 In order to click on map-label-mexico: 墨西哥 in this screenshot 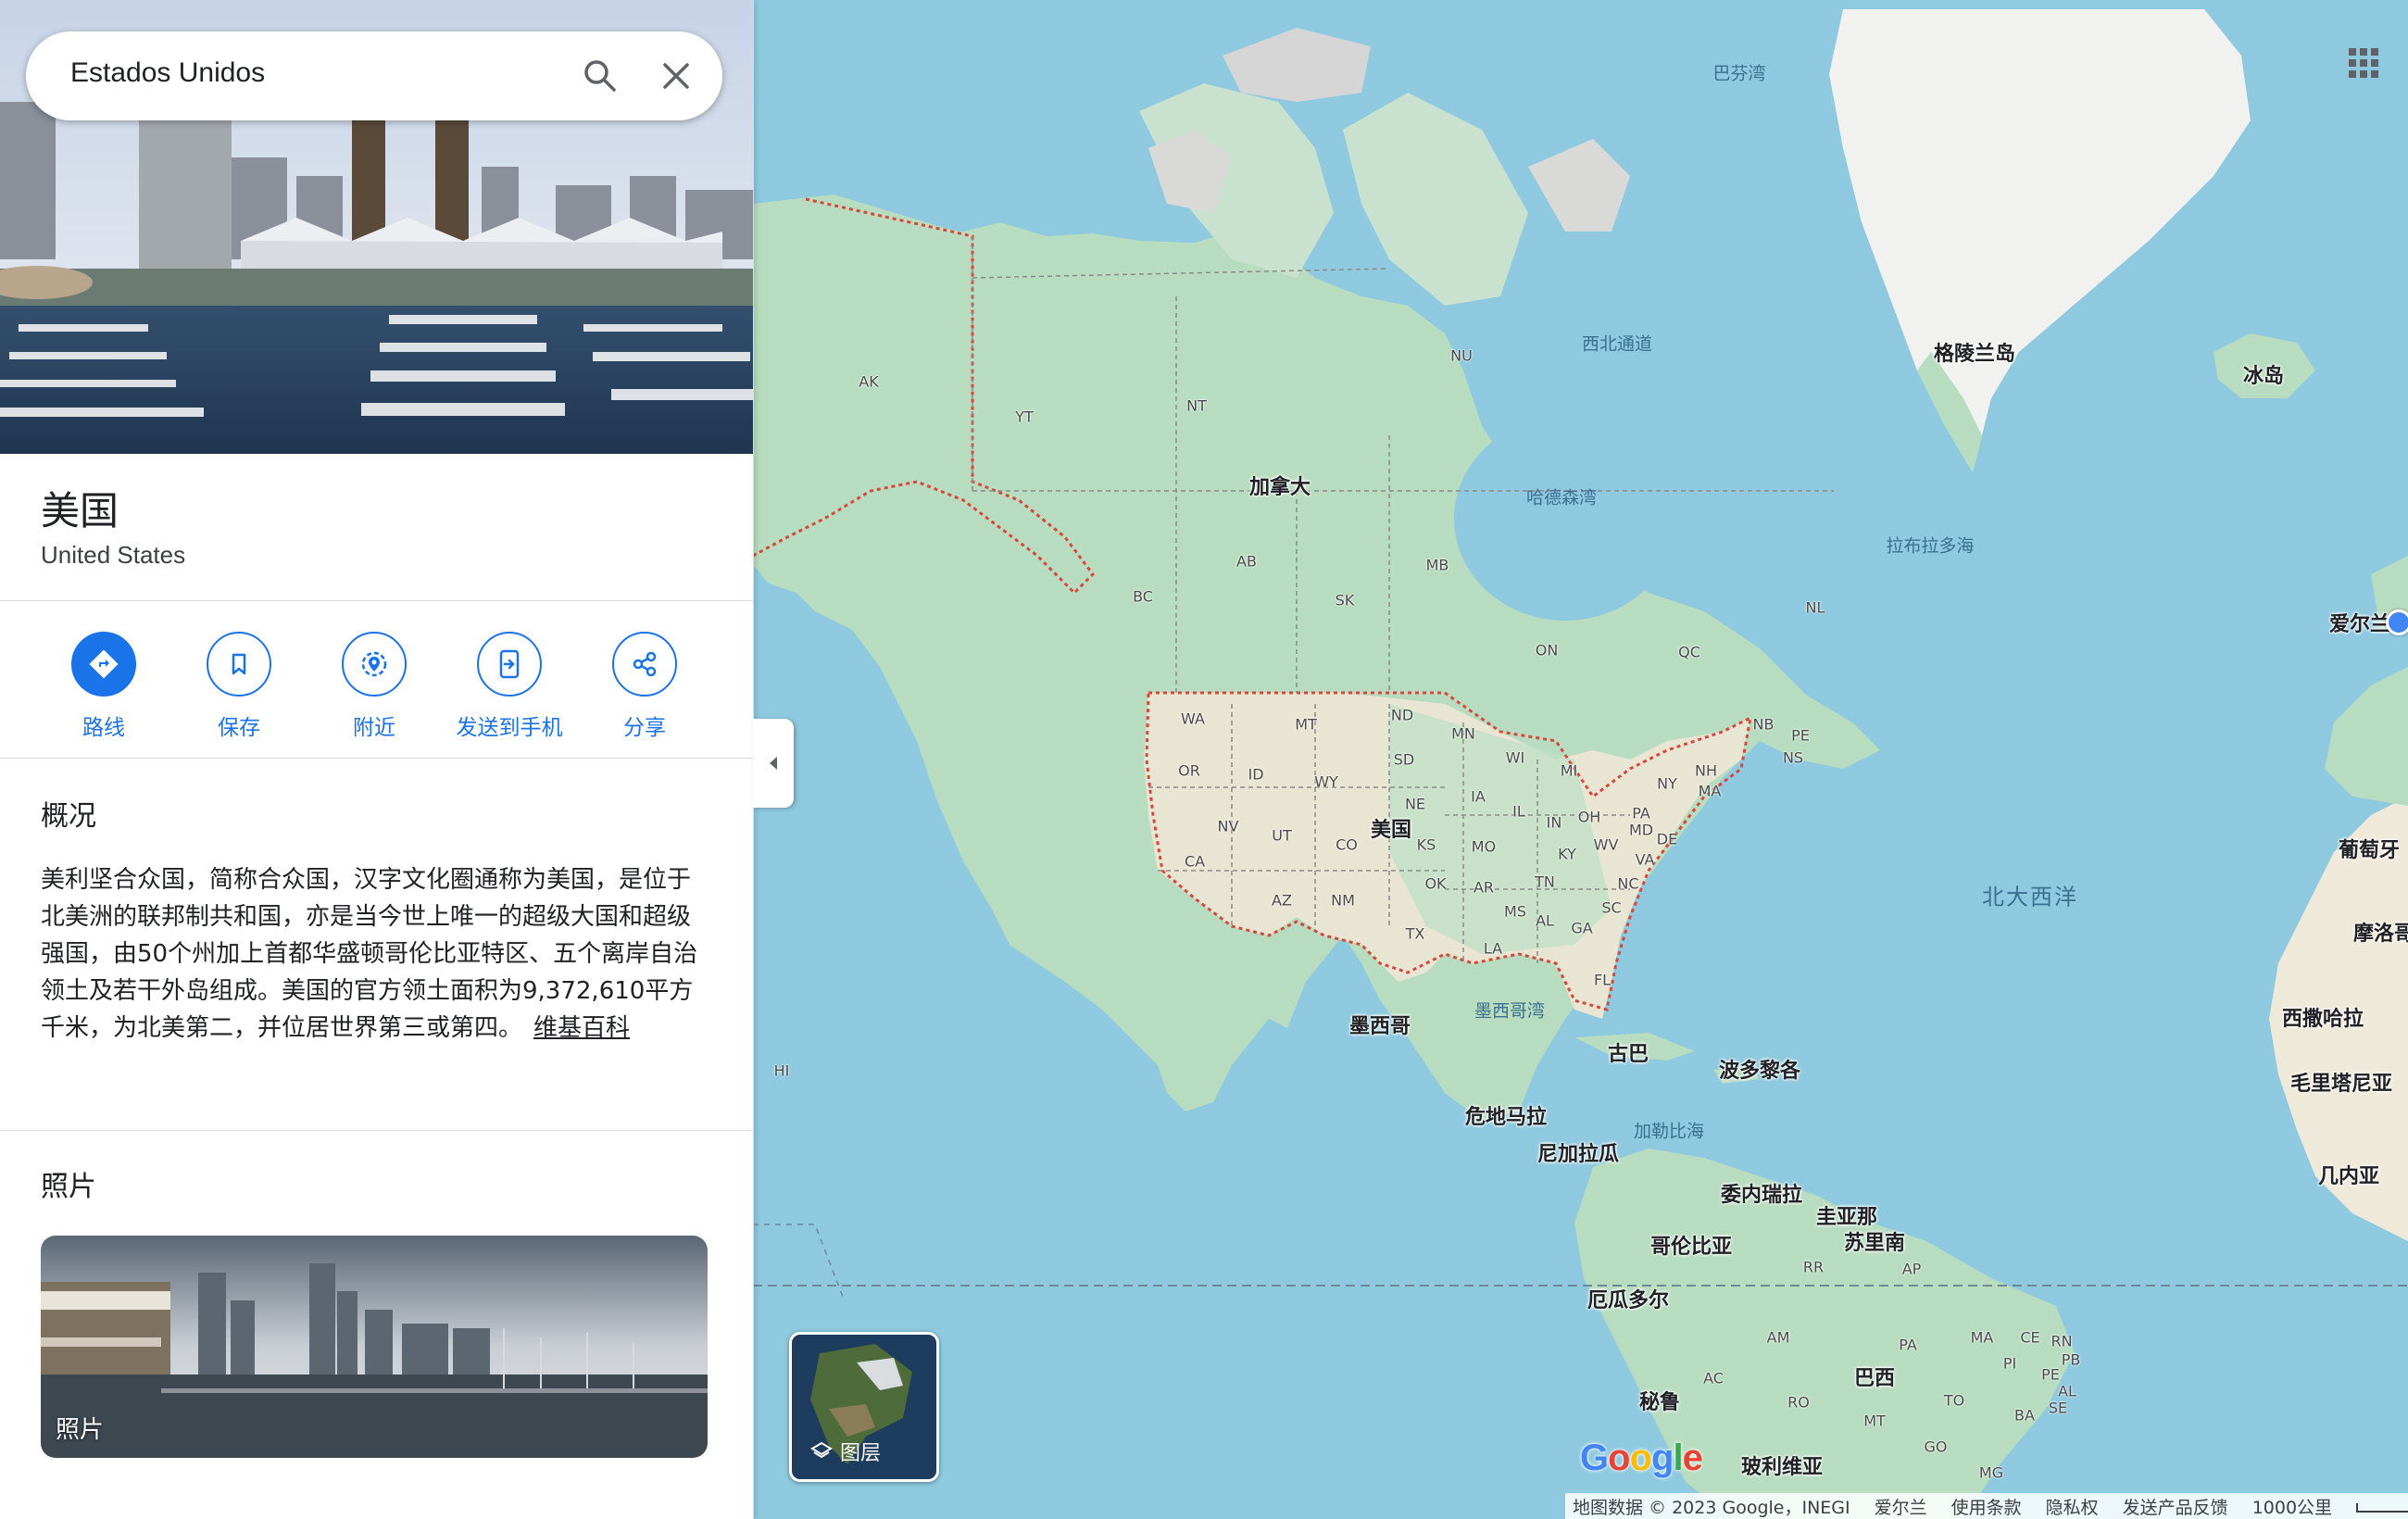, I will do `click(1380, 1024)`.